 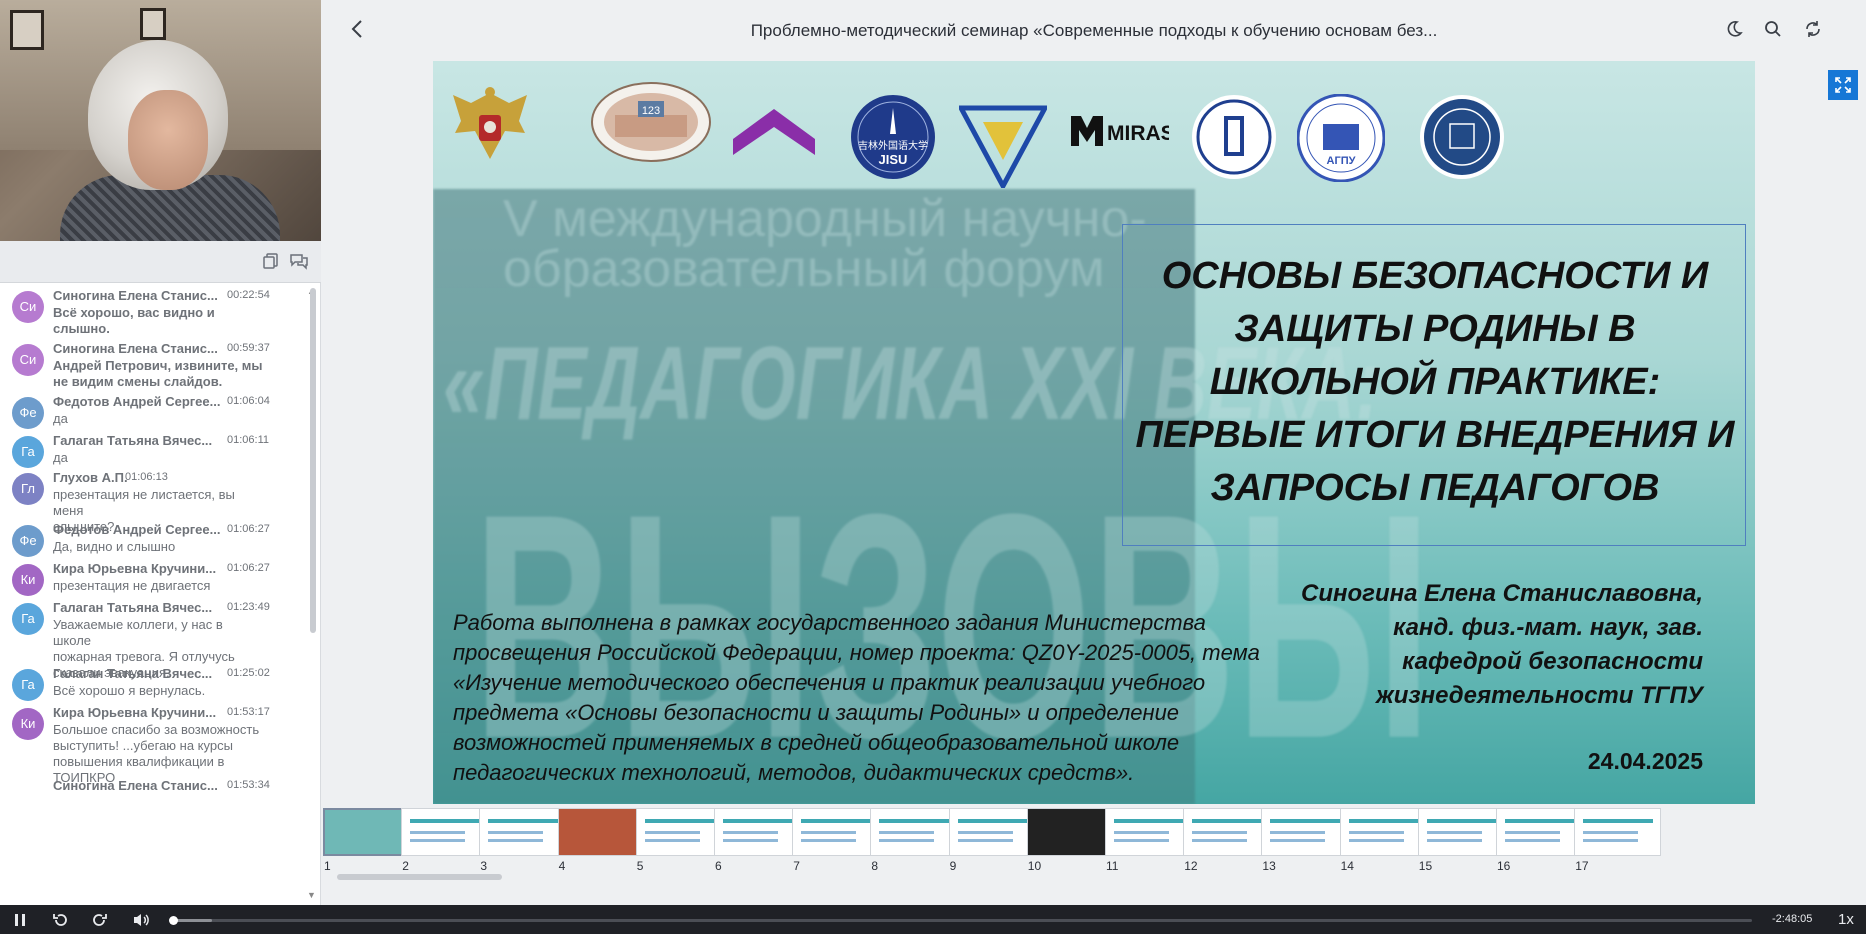 What do you see at coordinates (1435, 329) in the screenshot?
I see `slide-title-line: ЗАЩИТЫ РОДИНЫ В` at bounding box center [1435, 329].